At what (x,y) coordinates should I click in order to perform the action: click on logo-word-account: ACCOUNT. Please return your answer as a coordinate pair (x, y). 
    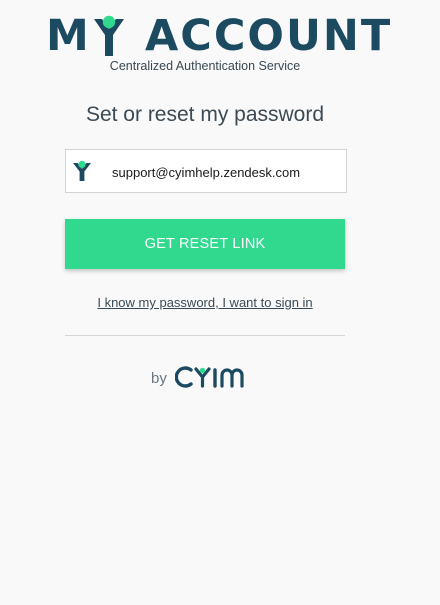
    Looking at the image, I should click on (269, 36).